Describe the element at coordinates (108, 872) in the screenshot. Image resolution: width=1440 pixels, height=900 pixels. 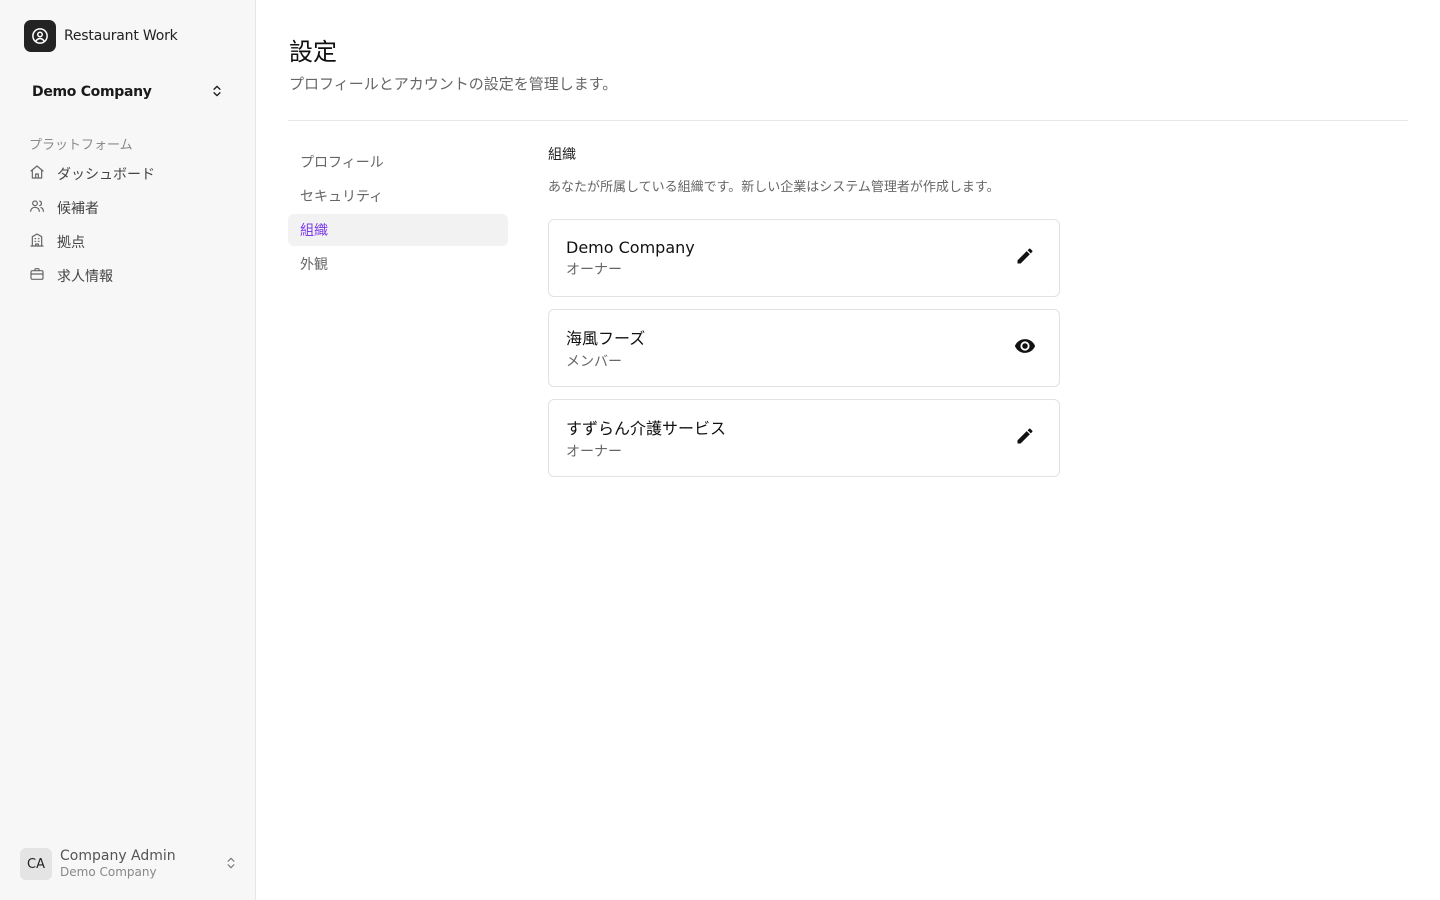
I see `user-company: Demo Company` at that location.